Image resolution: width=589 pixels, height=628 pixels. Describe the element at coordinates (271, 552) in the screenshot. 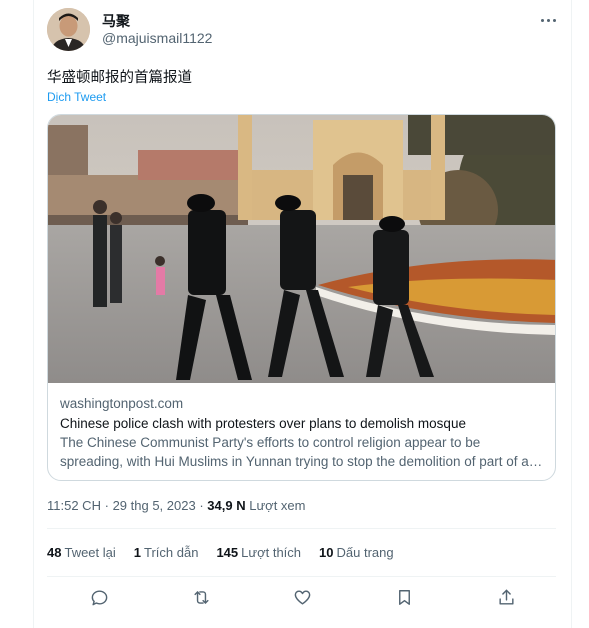

I see `likes-label: Lượt thích` at that location.